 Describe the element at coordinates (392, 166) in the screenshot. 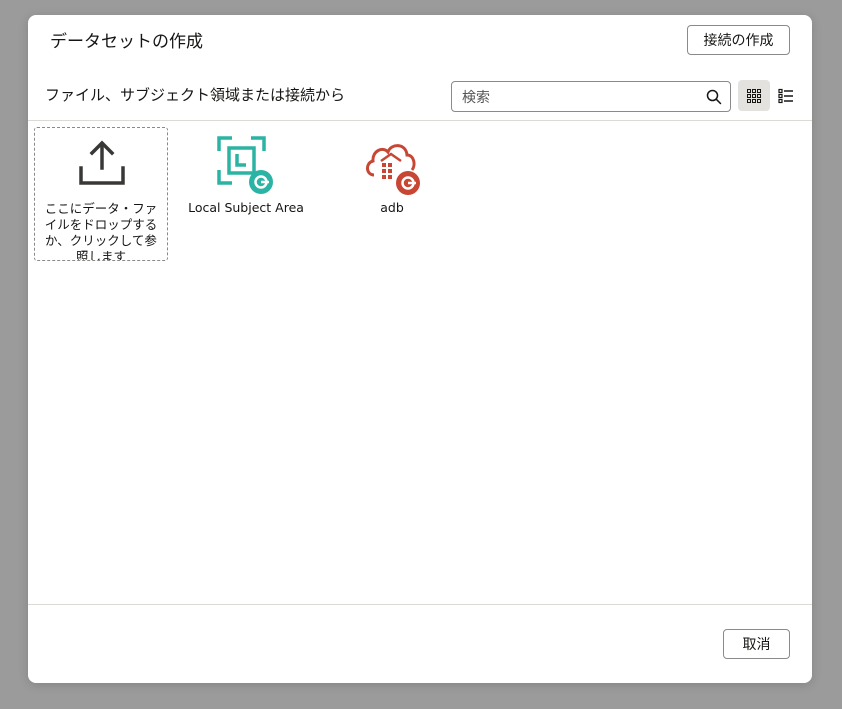

I see `cloud-database-icon` at that location.